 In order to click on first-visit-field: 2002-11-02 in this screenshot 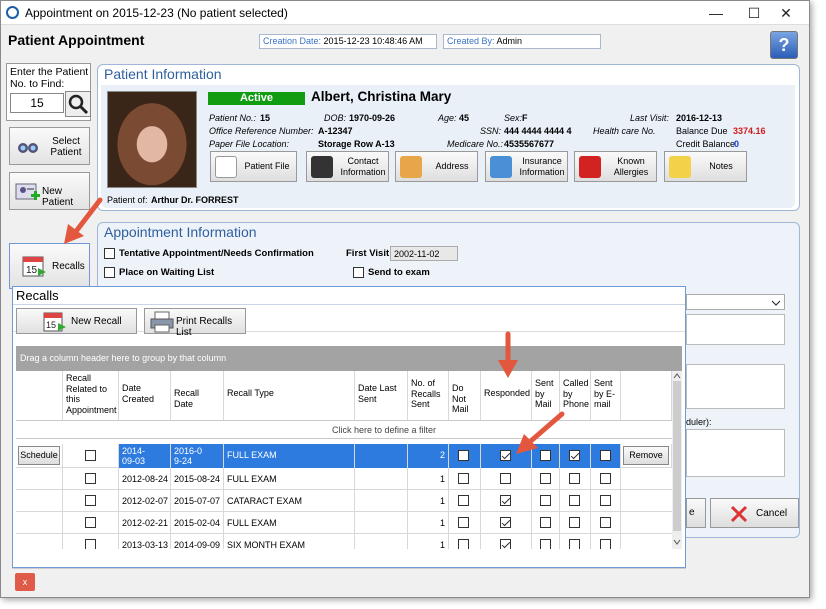, I will do `click(424, 253)`.